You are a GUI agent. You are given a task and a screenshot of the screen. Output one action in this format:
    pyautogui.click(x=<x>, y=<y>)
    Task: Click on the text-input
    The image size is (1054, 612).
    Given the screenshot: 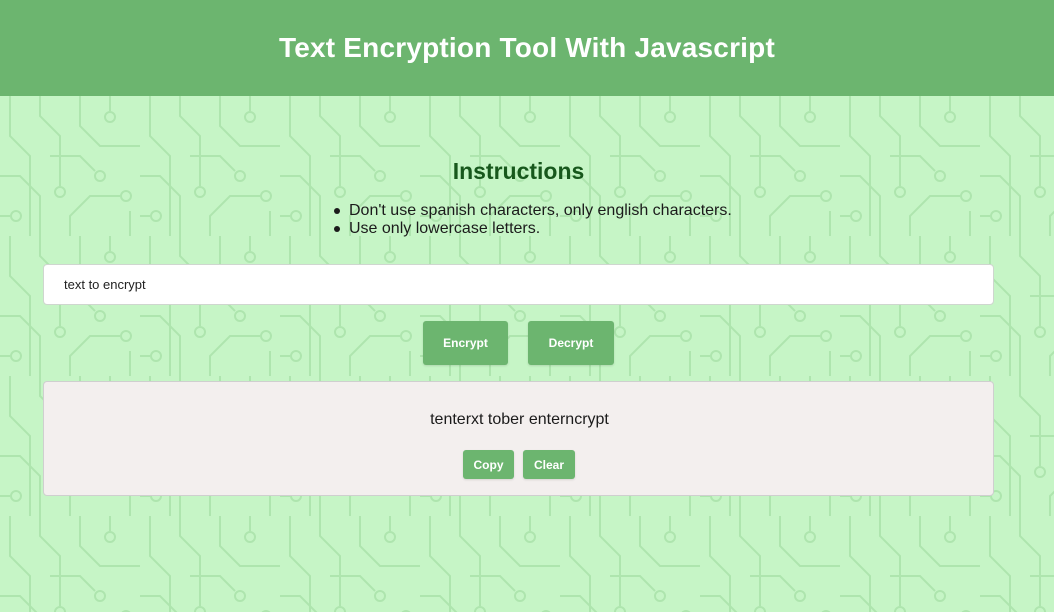 What is the action you would take?
    pyautogui.click(x=518, y=284)
    